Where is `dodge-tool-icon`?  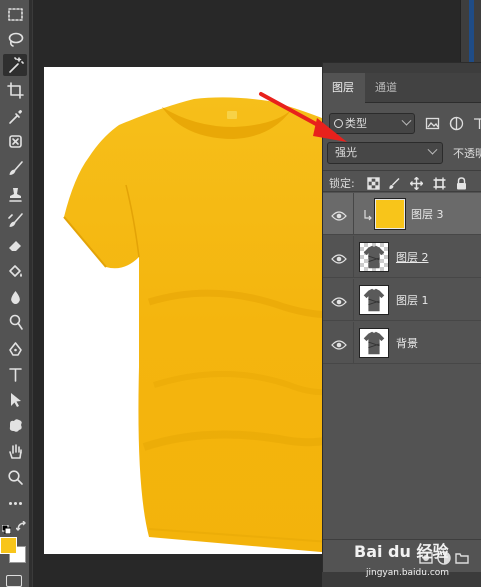 dodge-tool-icon is located at coordinates (15, 322).